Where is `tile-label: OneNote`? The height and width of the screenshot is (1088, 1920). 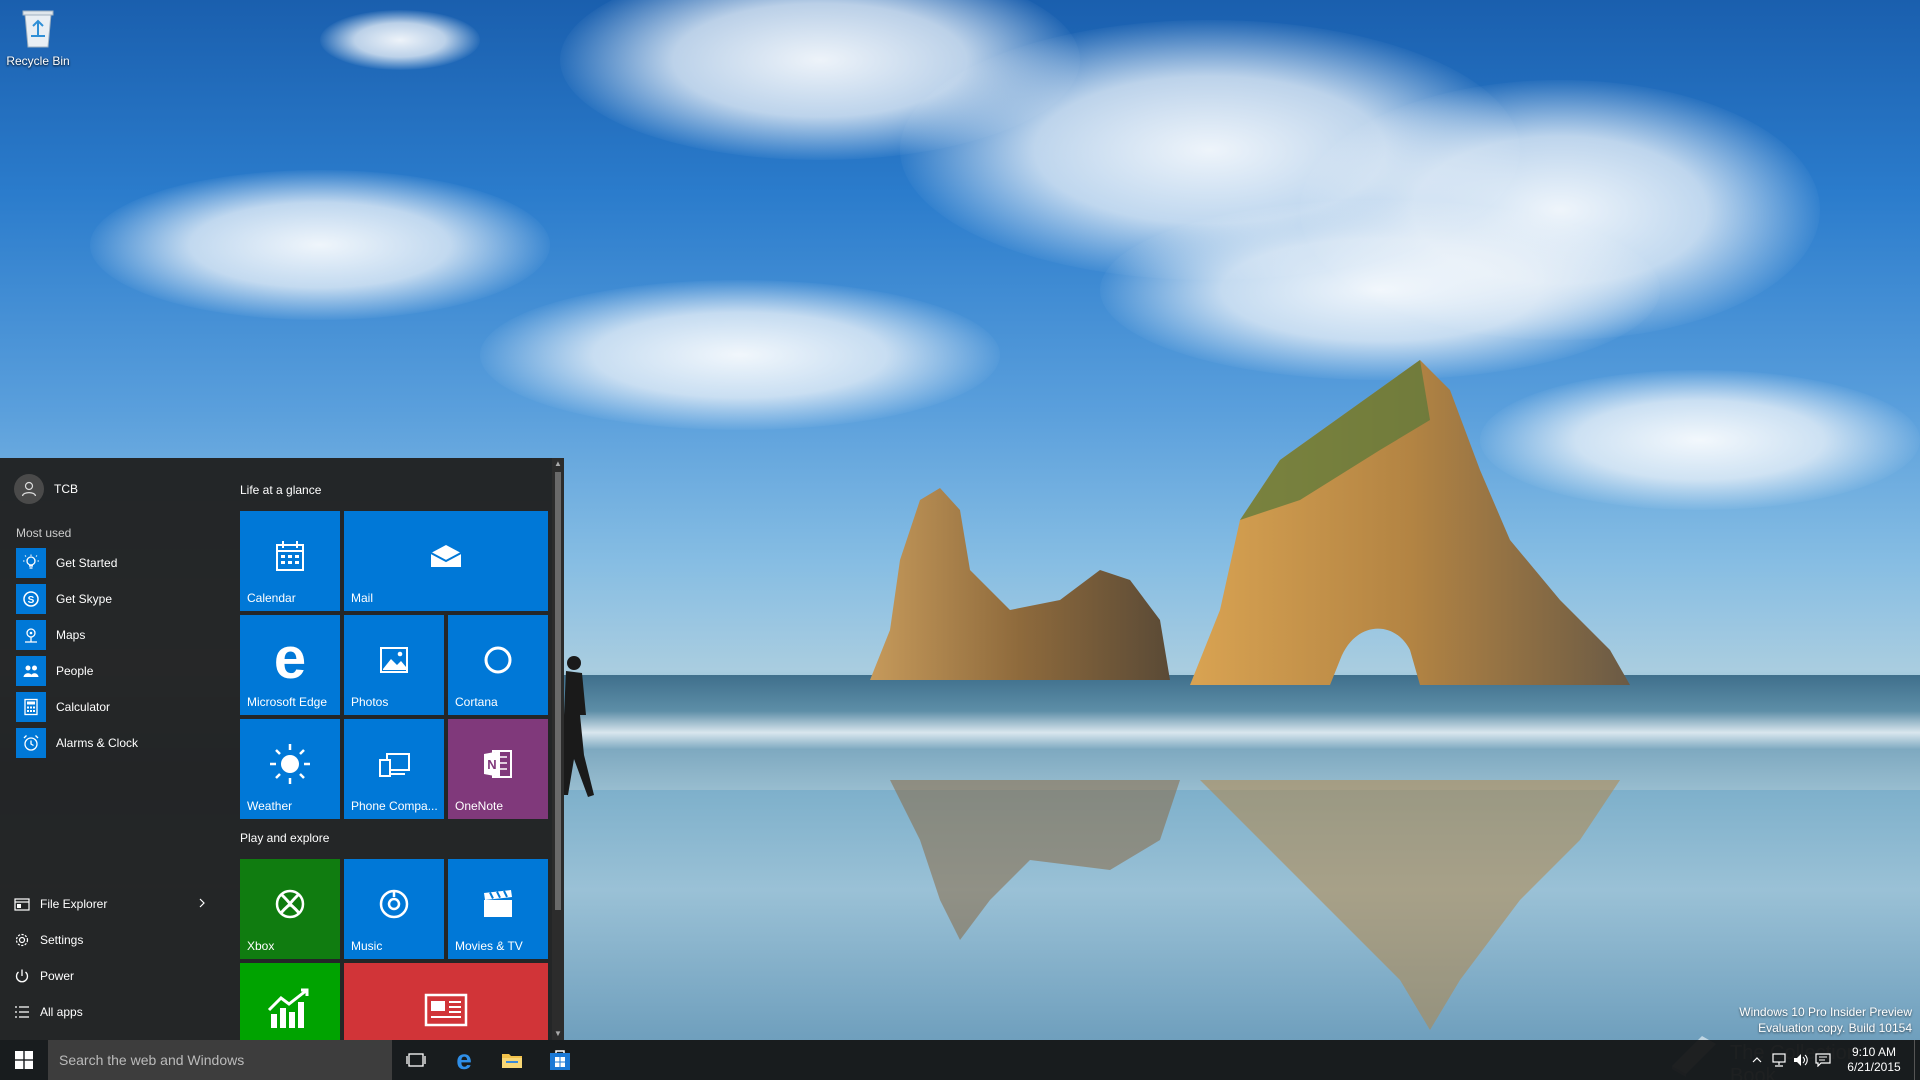 tile-label: OneNote is located at coordinates (479, 806).